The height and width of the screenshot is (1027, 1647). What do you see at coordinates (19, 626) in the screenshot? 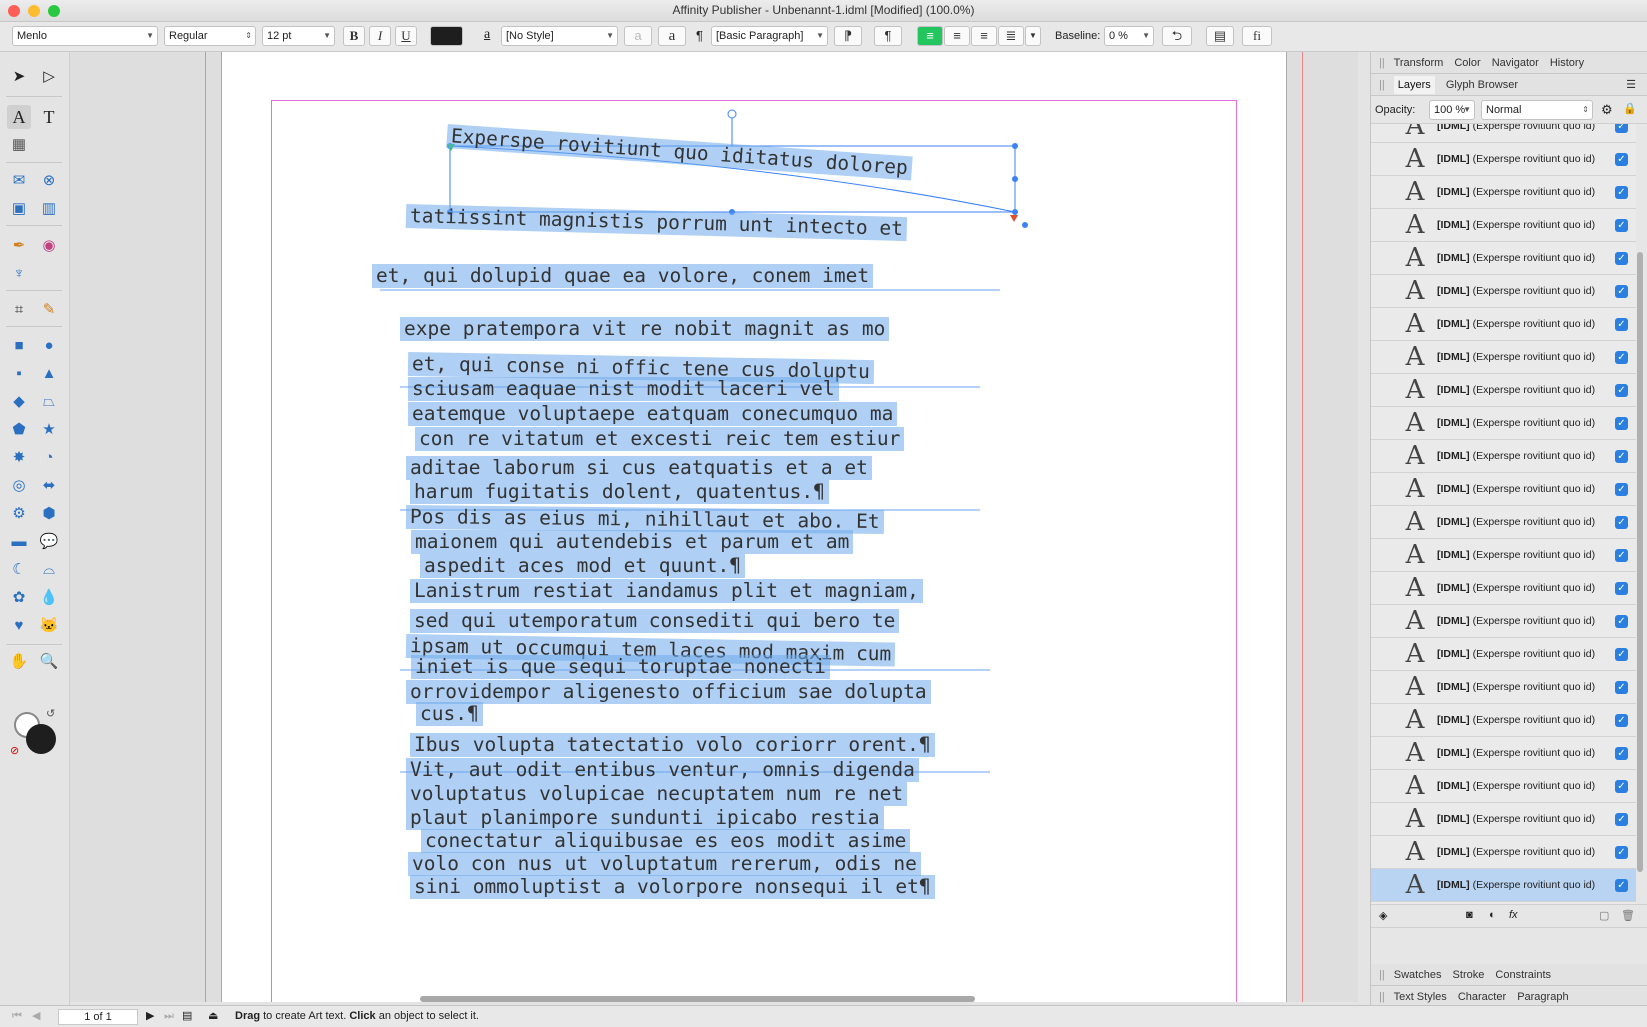
I see `heart-tool-icon: ♥` at bounding box center [19, 626].